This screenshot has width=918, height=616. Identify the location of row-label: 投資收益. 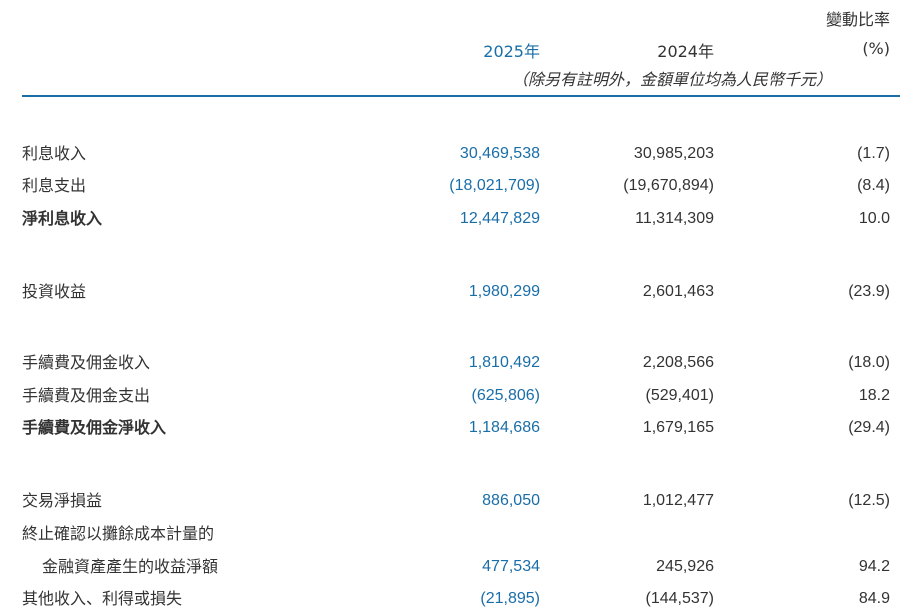
(54, 291).